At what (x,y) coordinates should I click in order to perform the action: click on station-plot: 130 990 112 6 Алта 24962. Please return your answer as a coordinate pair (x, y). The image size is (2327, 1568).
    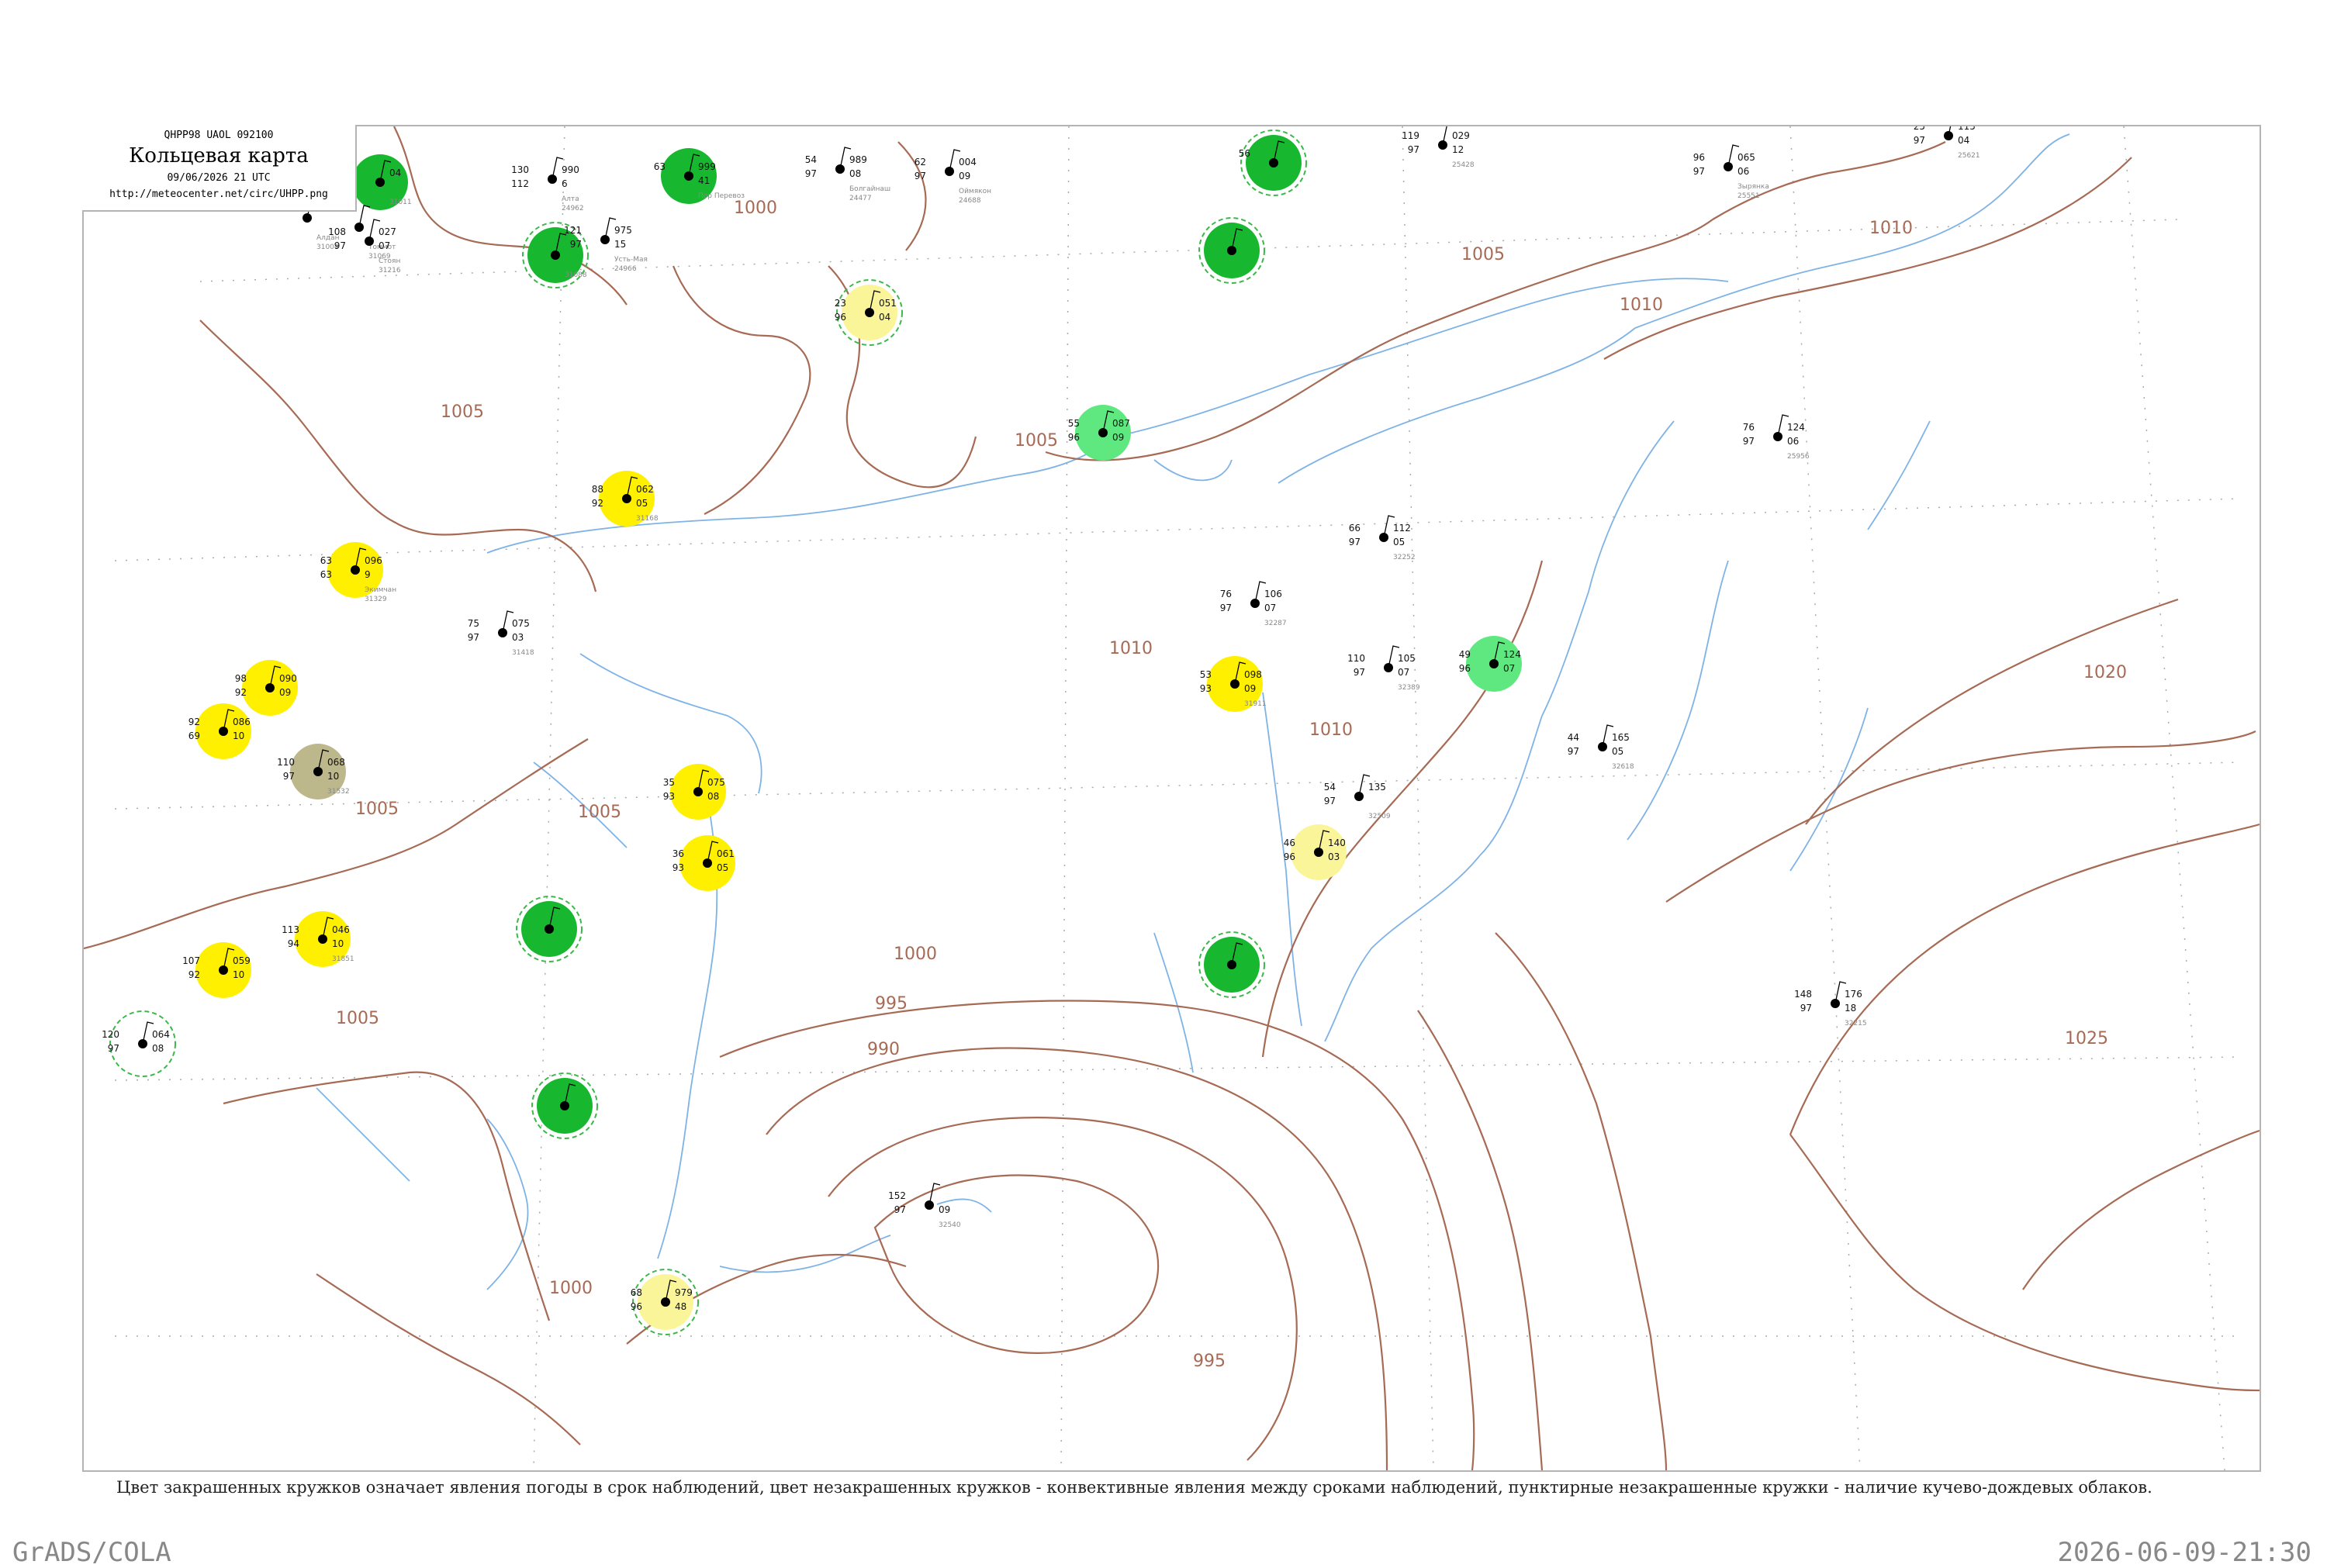
    Looking at the image, I should click on (547, 184).